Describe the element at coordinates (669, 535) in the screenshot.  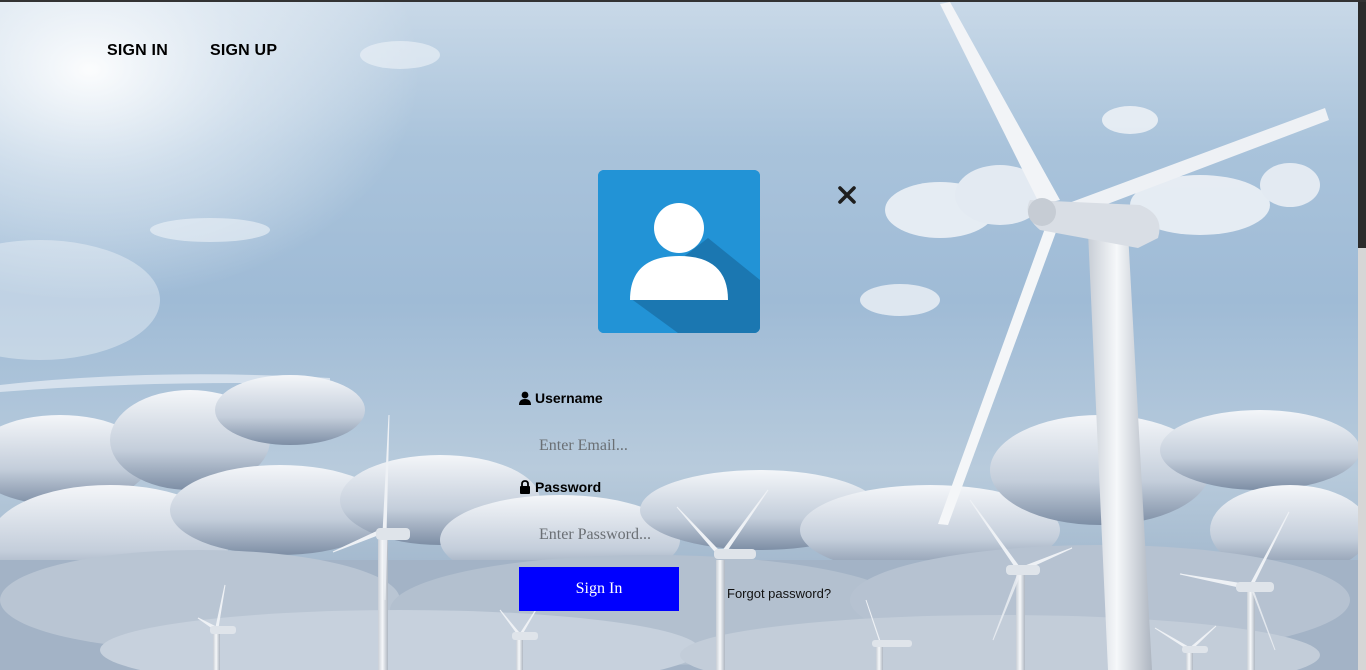
I see `password-input` at that location.